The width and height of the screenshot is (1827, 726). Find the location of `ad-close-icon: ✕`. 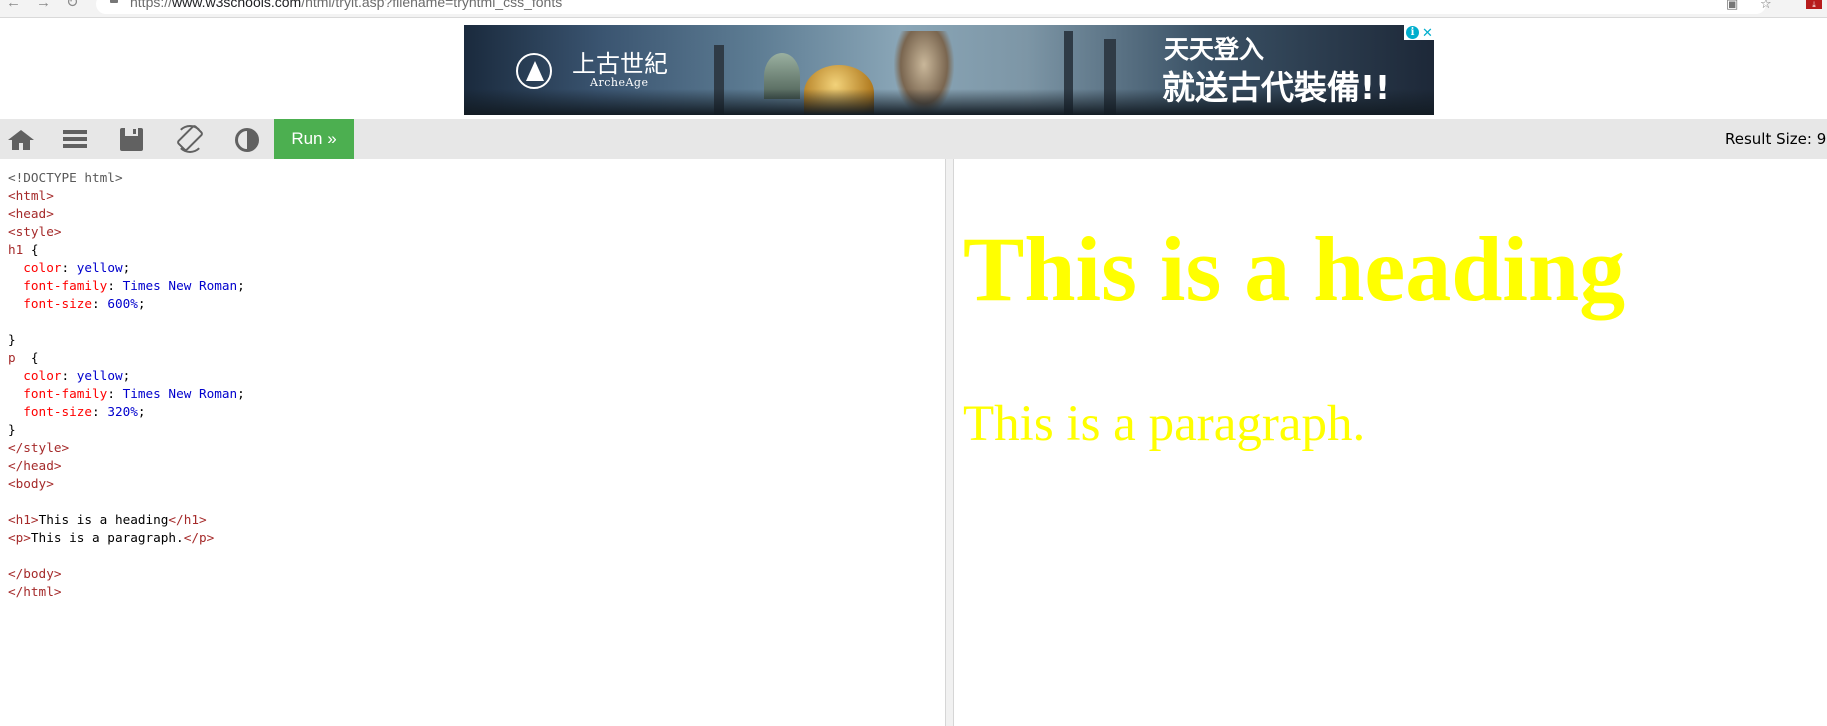

ad-close-icon: ✕ is located at coordinates (1427, 32).